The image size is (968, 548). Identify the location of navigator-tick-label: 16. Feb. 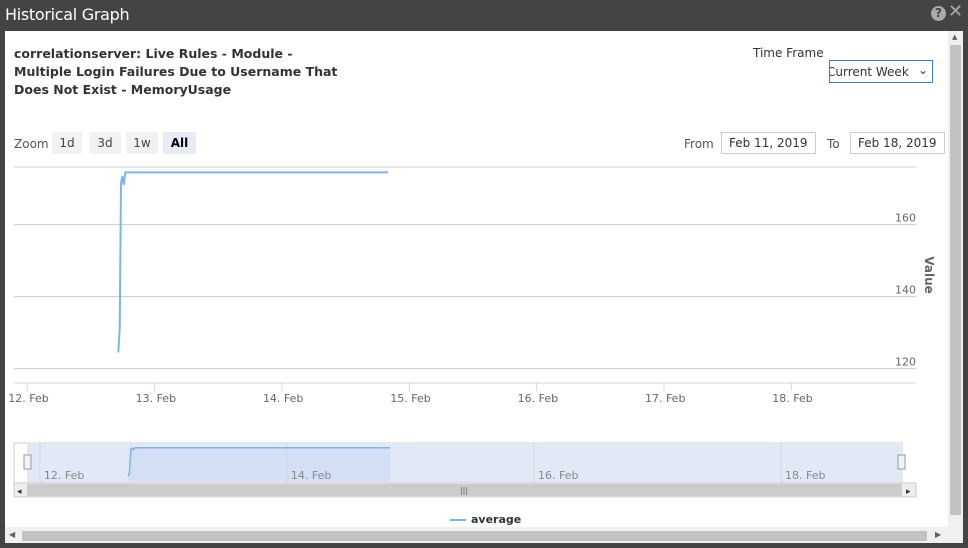
(558, 475).